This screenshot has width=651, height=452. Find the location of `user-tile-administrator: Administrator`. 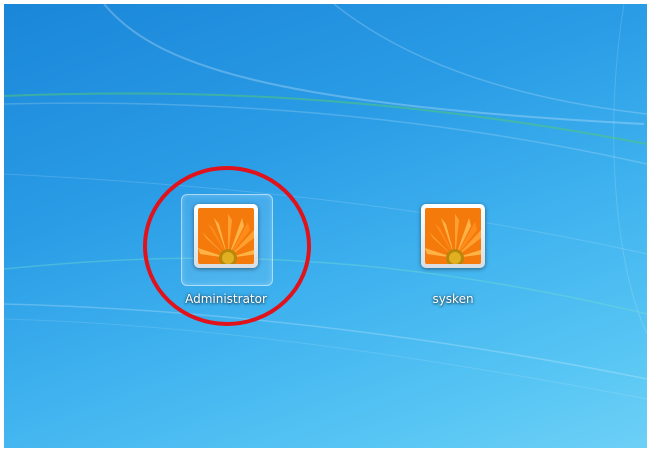

user-tile-administrator: Administrator is located at coordinates (226, 248).